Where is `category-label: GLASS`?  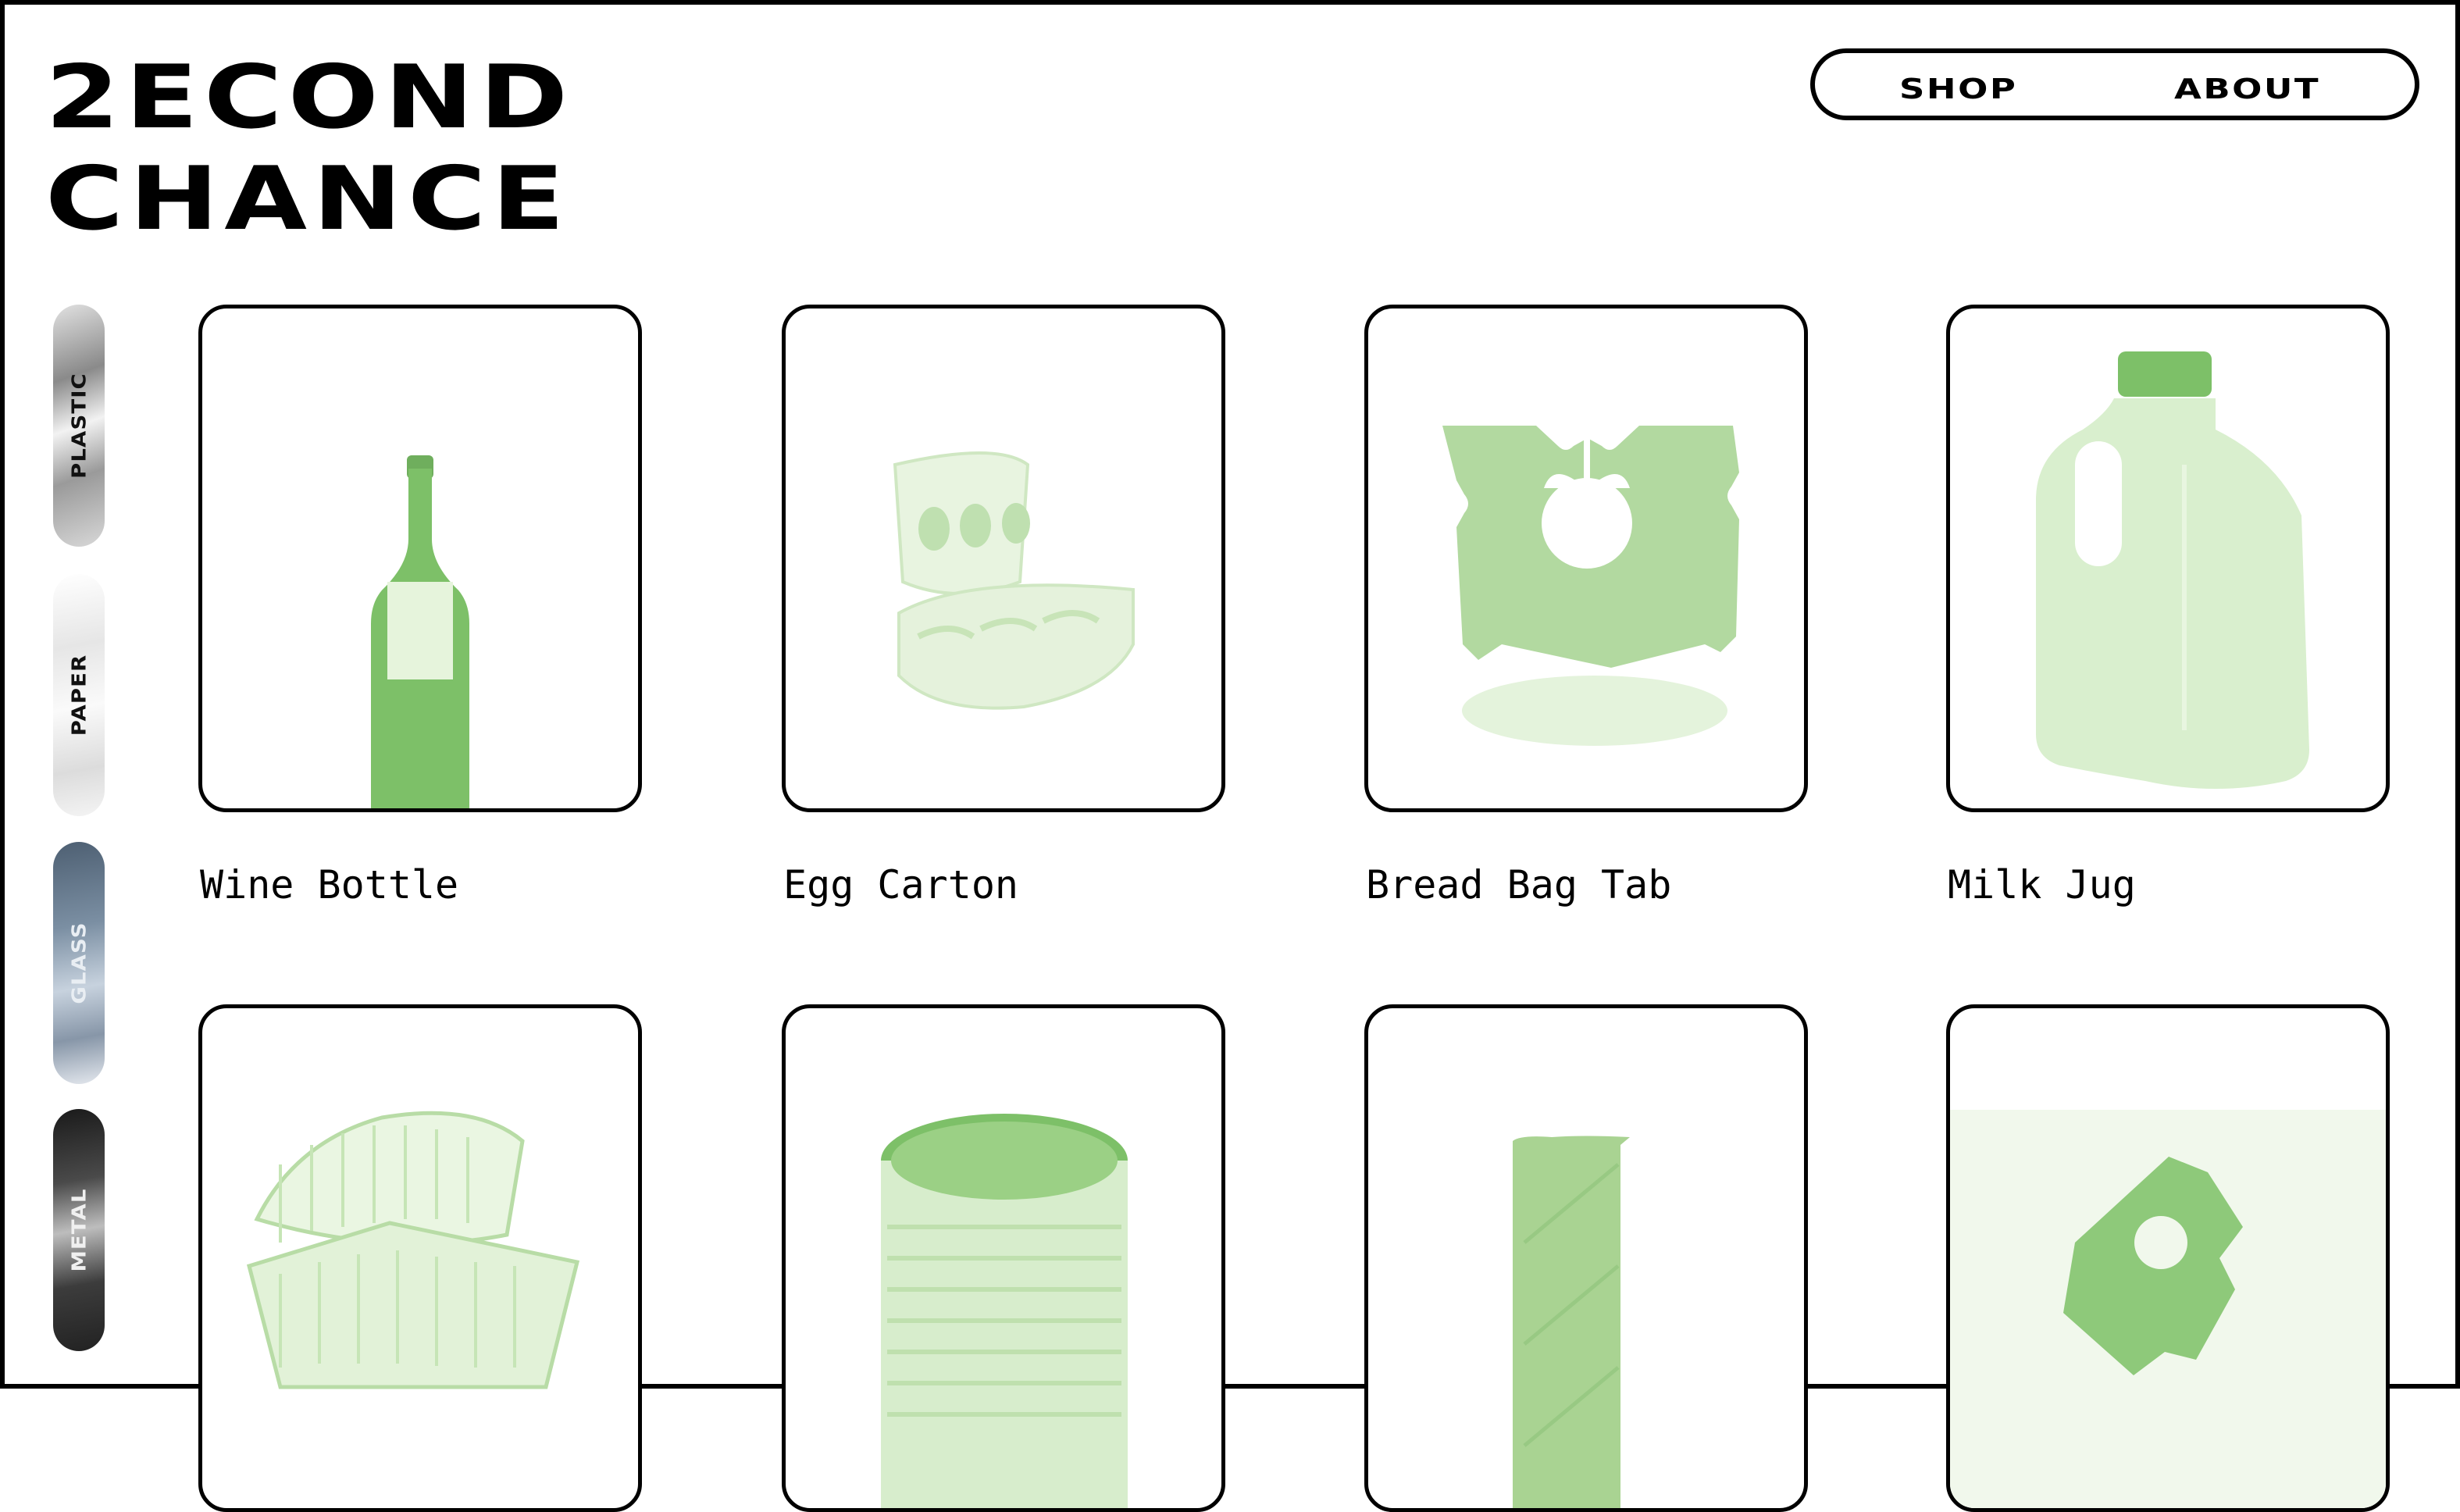
category-label: GLASS is located at coordinates (79, 963).